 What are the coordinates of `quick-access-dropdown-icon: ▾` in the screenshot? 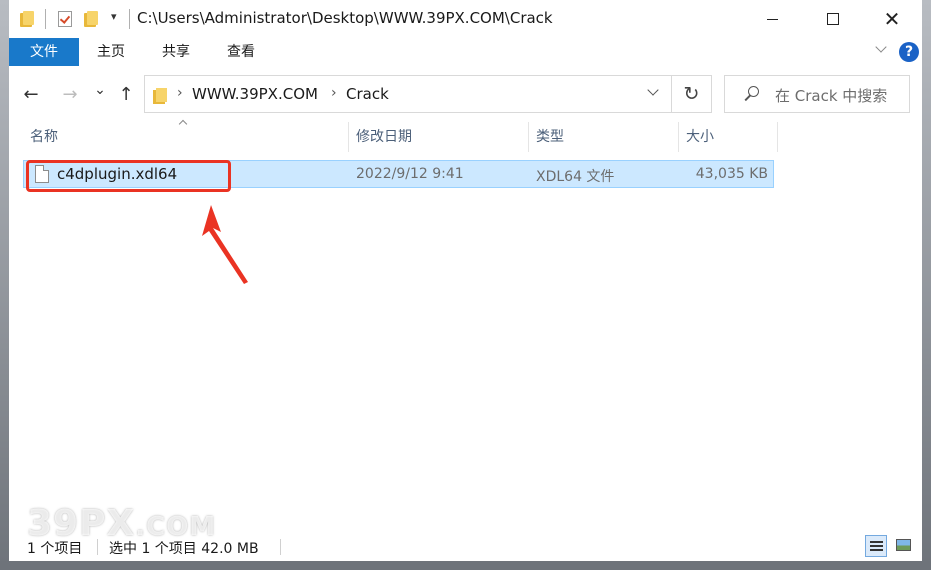 It's located at (114, 16).